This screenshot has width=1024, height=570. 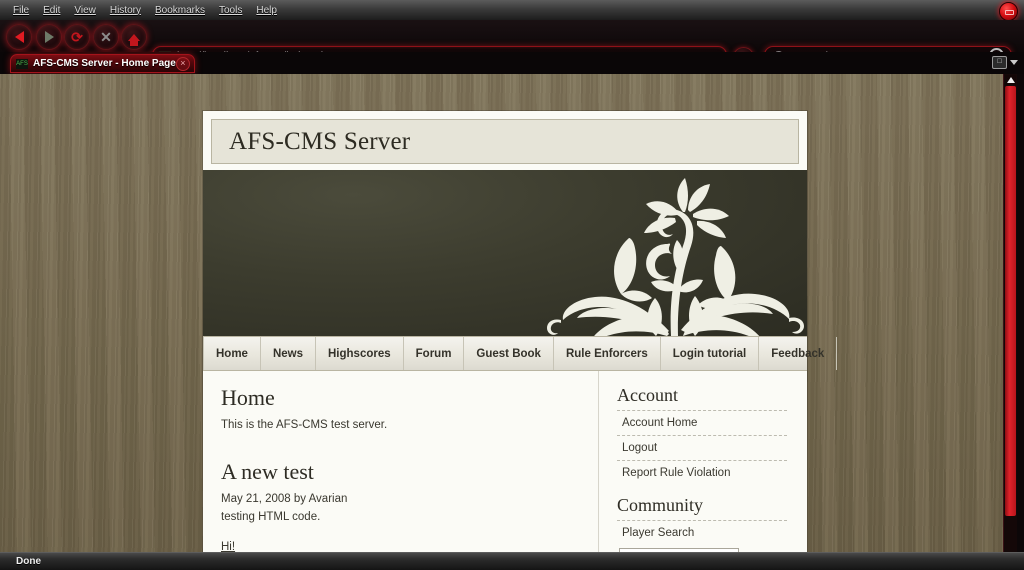 I want to click on content-paragraph-body: testing HTML code., so click(x=271, y=517).